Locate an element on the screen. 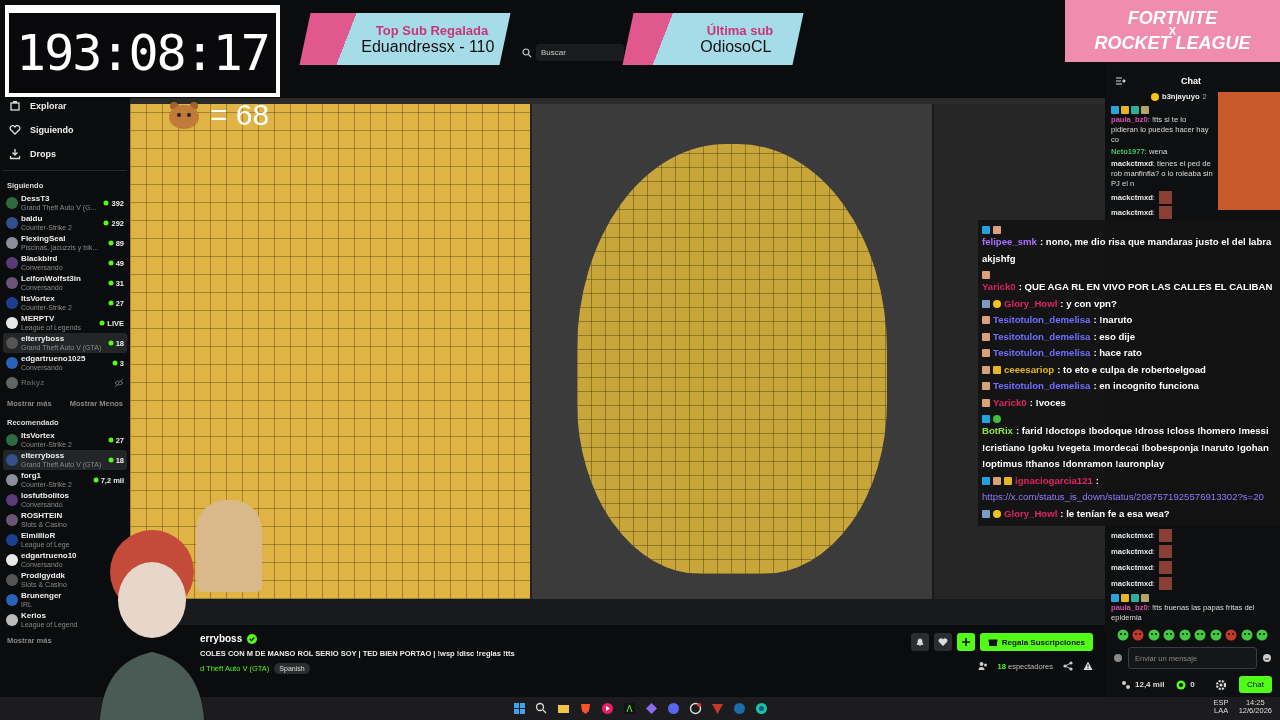  nav-link: Siguiendo is located at coordinates (65, 130).